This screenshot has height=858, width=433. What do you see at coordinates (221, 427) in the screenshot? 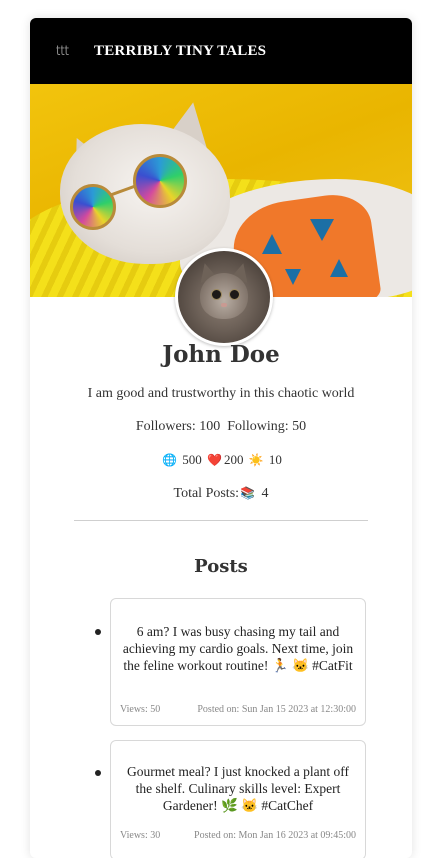
I see `follow-counts: Followers: 100 Following: 50` at bounding box center [221, 427].